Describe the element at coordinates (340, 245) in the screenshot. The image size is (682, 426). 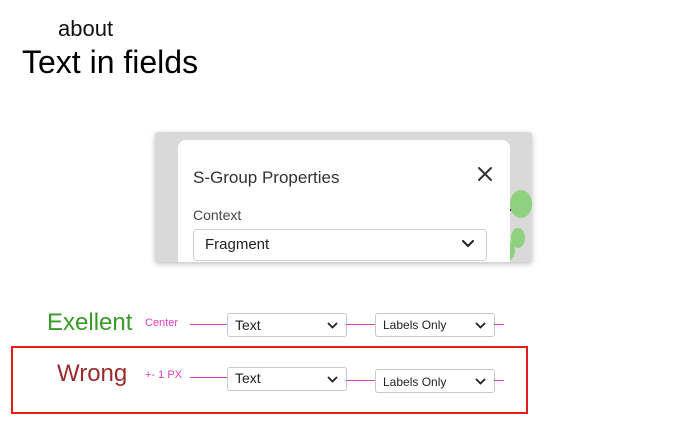
I see `context-select: Fragment` at that location.